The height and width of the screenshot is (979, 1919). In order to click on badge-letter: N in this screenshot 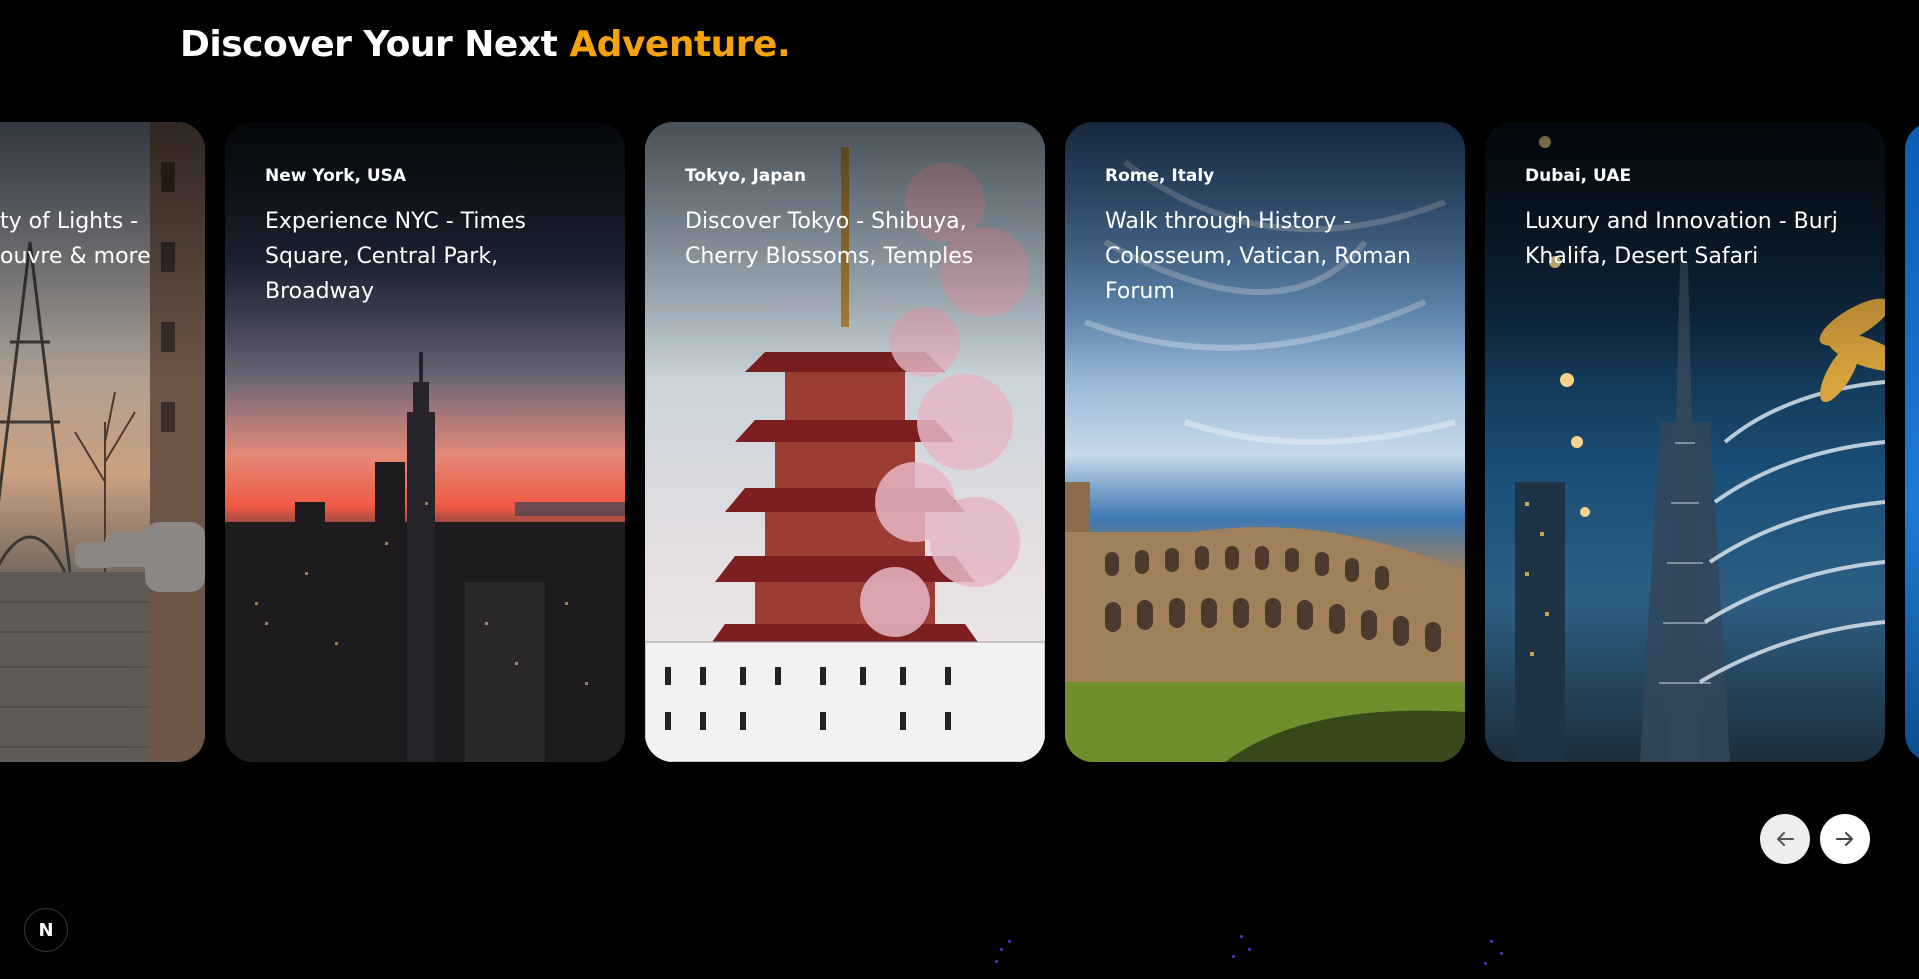, I will do `click(46, 930)`.